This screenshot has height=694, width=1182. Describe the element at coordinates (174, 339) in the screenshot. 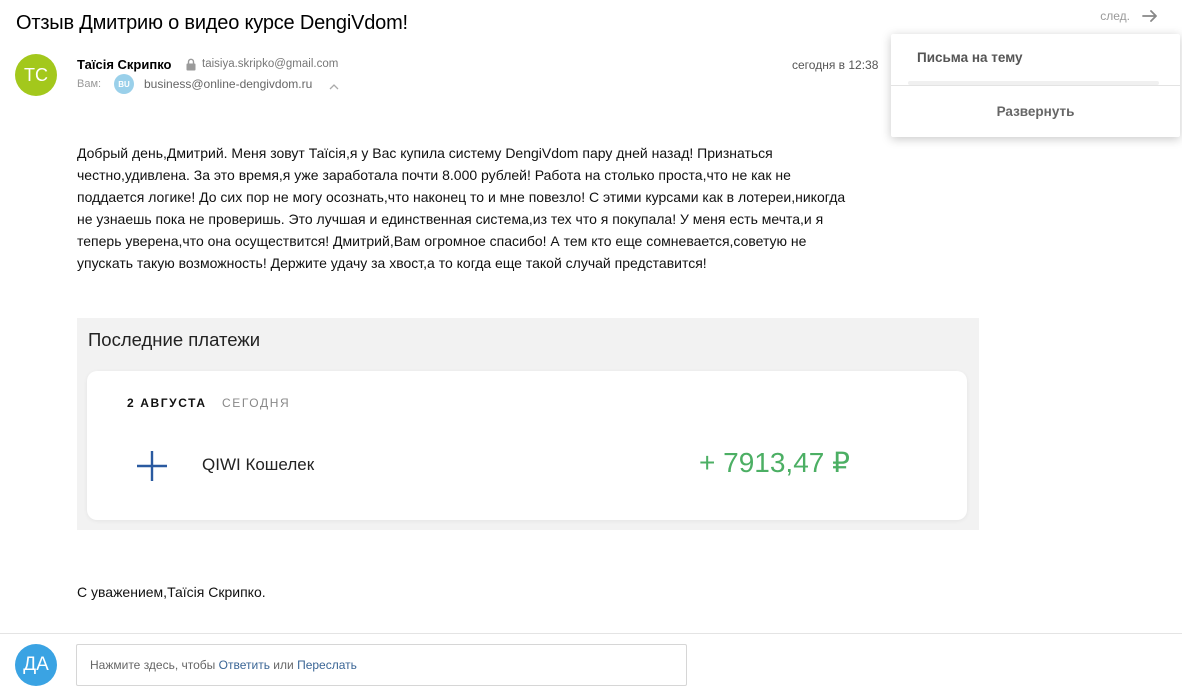

I see `payments-title: Последние платежи` at that location.